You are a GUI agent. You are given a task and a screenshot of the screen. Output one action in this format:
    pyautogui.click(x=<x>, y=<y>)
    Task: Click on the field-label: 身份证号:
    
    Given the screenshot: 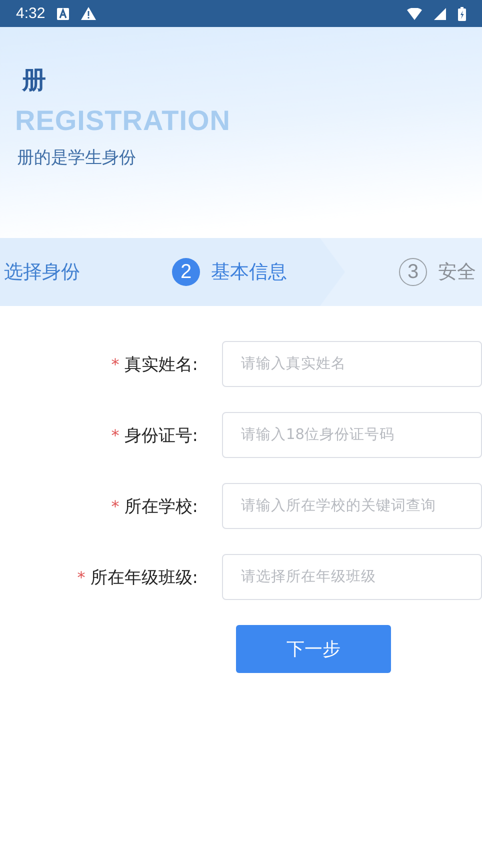 What is the action you would take?
    pyautogui.click(x=161, y=435)
    